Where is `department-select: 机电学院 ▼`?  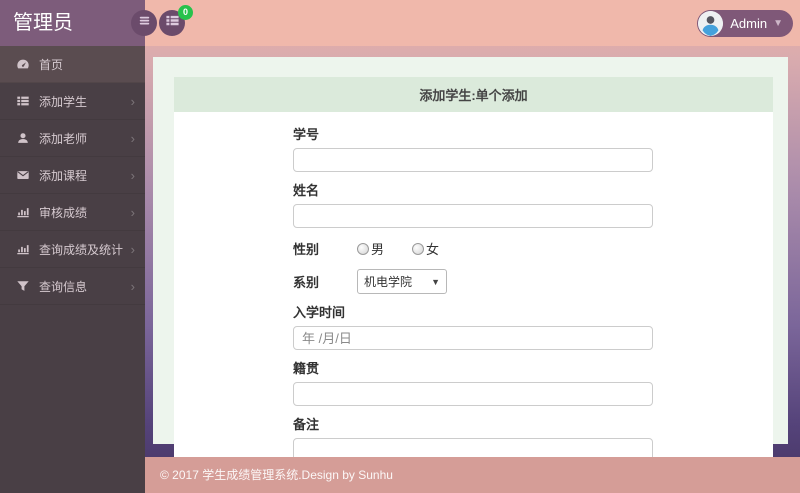 department-select: 机电学院 ▼ is located at coordinates (402, 281).